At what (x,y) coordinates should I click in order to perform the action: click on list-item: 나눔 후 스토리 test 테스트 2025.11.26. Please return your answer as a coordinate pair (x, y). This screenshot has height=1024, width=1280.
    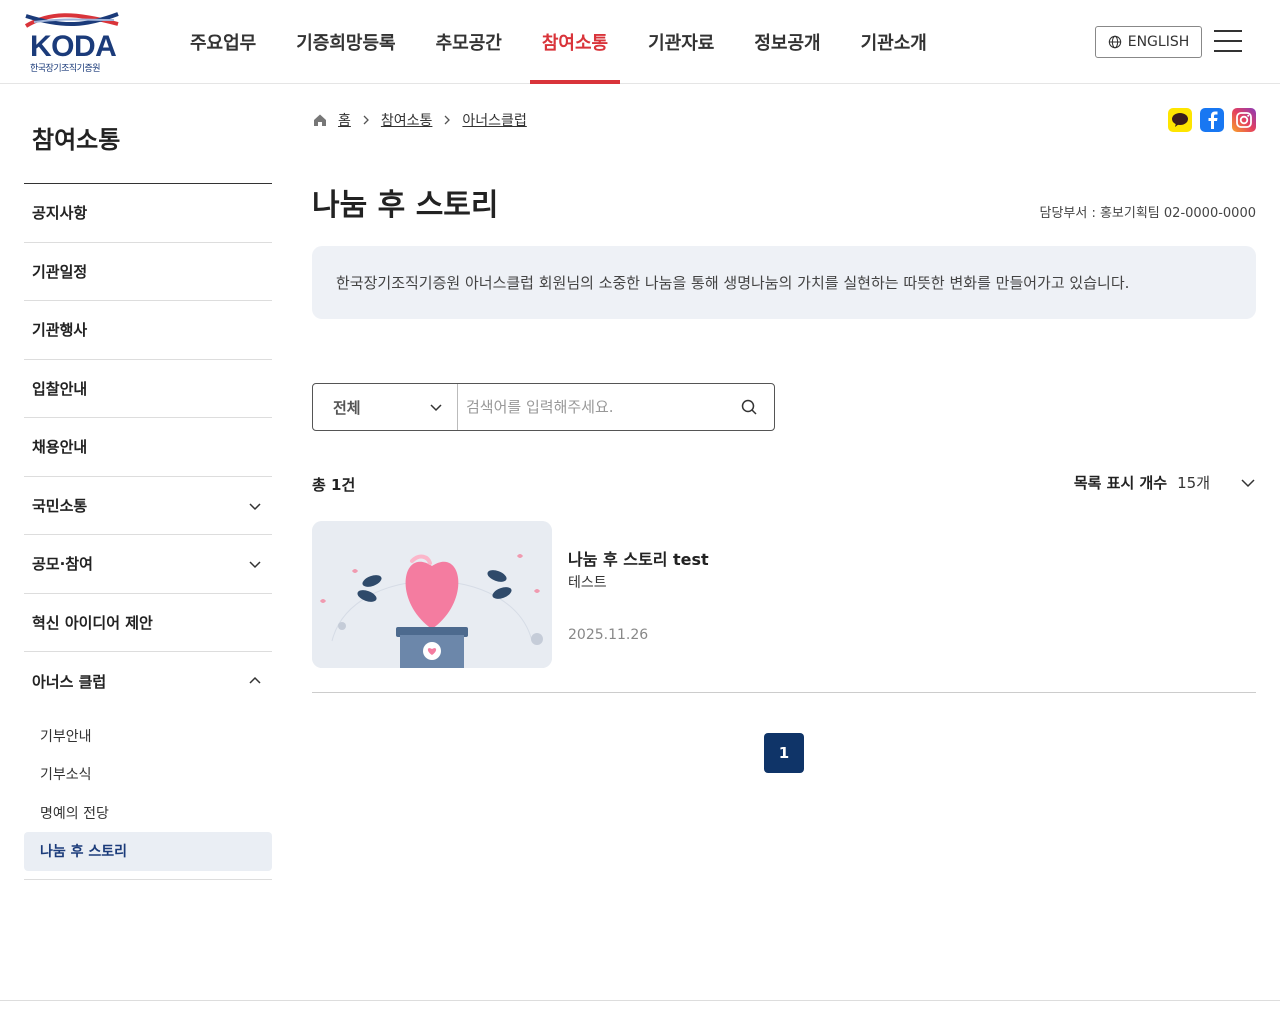
    Looking at the image, I should click on (784, 607).